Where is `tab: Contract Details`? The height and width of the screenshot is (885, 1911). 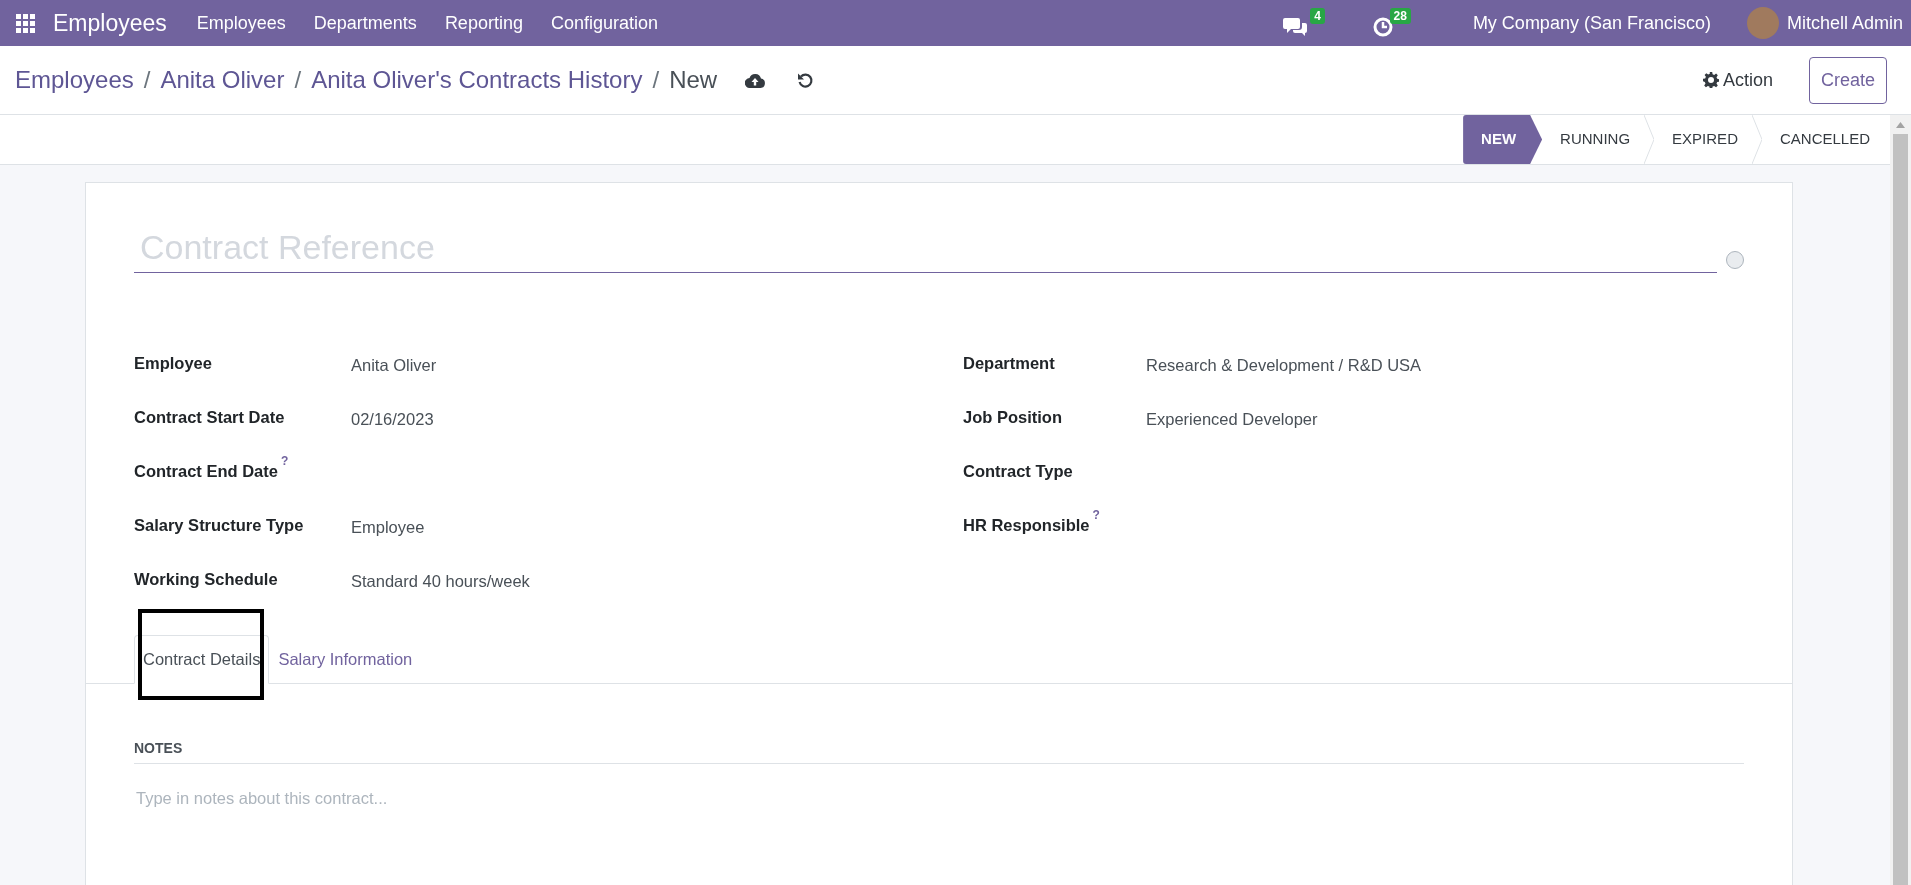 tab: Contract Details is located at coordinates (202, 659).